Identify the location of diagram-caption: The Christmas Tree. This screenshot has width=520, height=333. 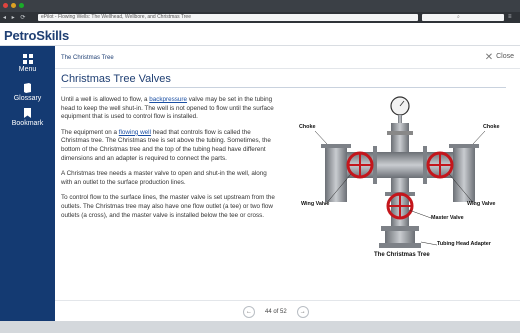
(402, 255).